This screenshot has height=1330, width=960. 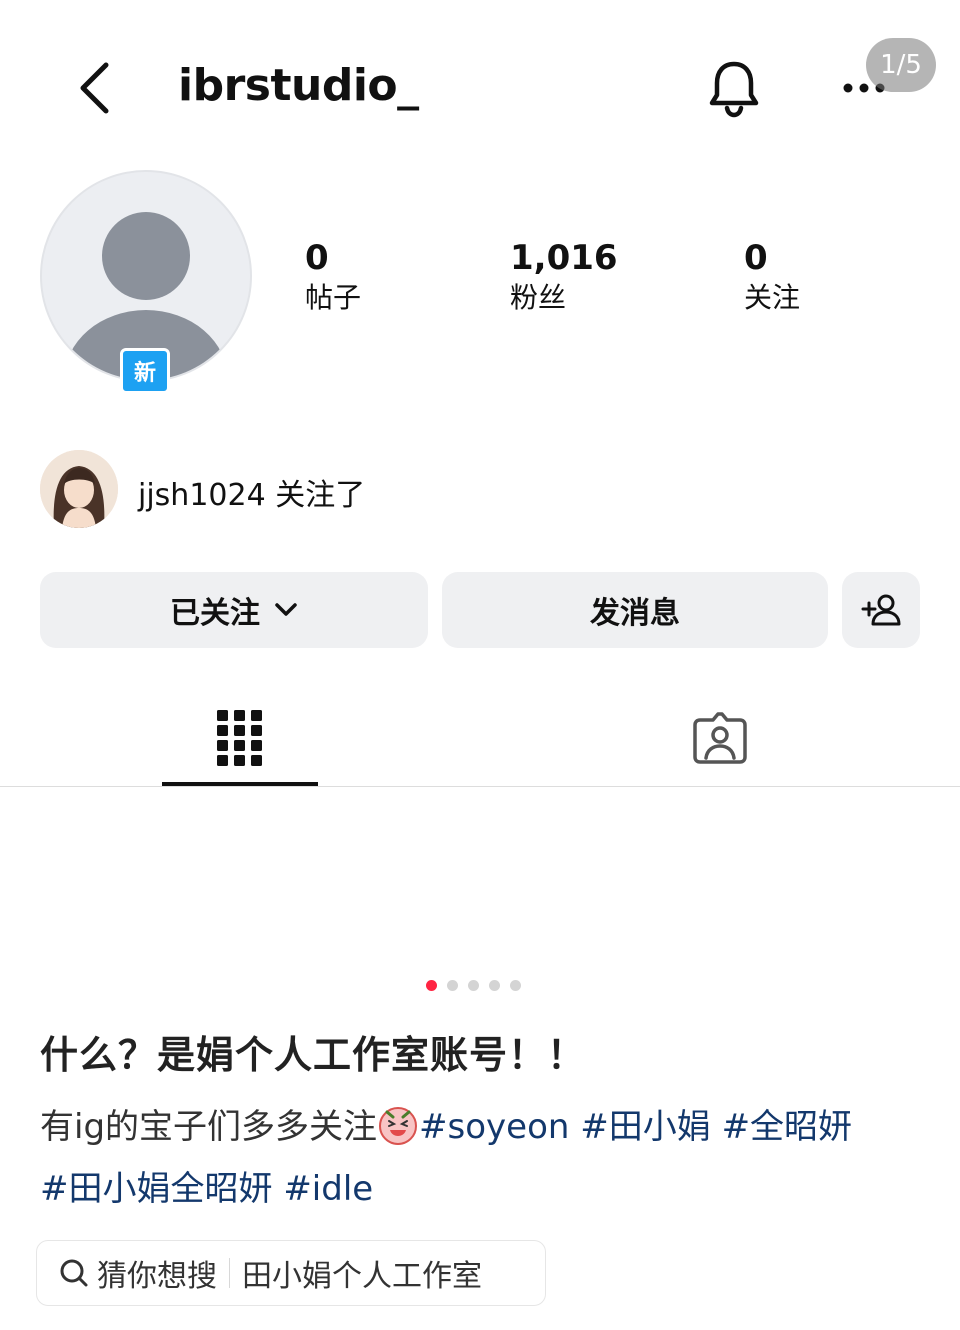 I want to click on search-icon, so click(x=74, y=1273).